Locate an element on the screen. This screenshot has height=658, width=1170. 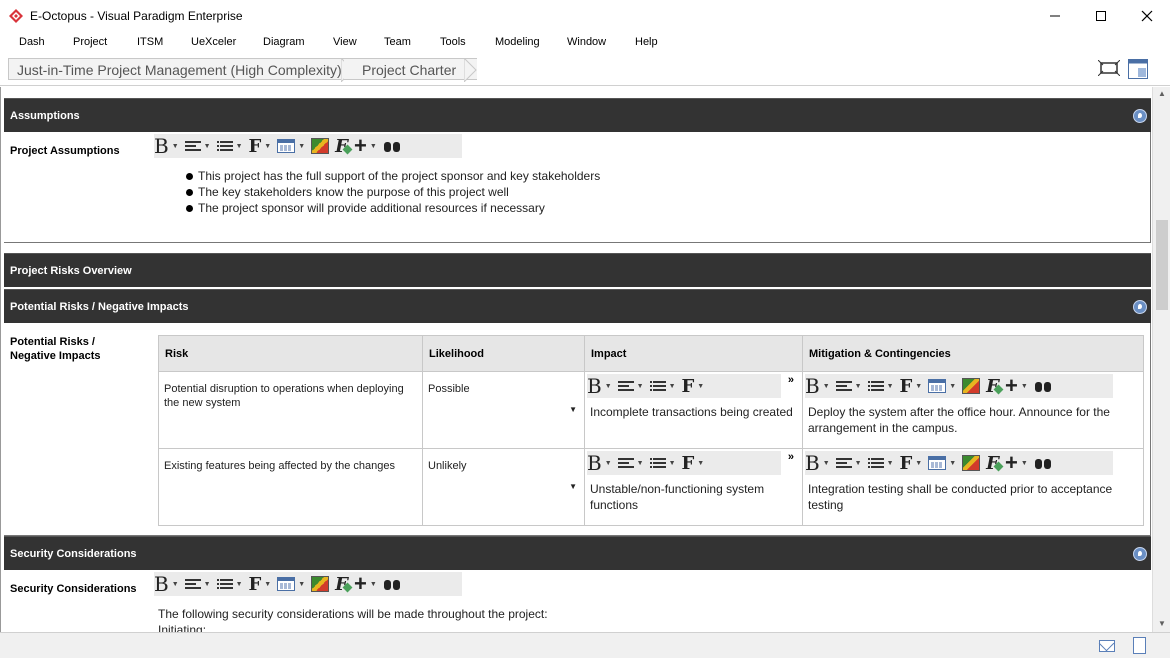
menu-window: Window is located at coordinates (586, 42).